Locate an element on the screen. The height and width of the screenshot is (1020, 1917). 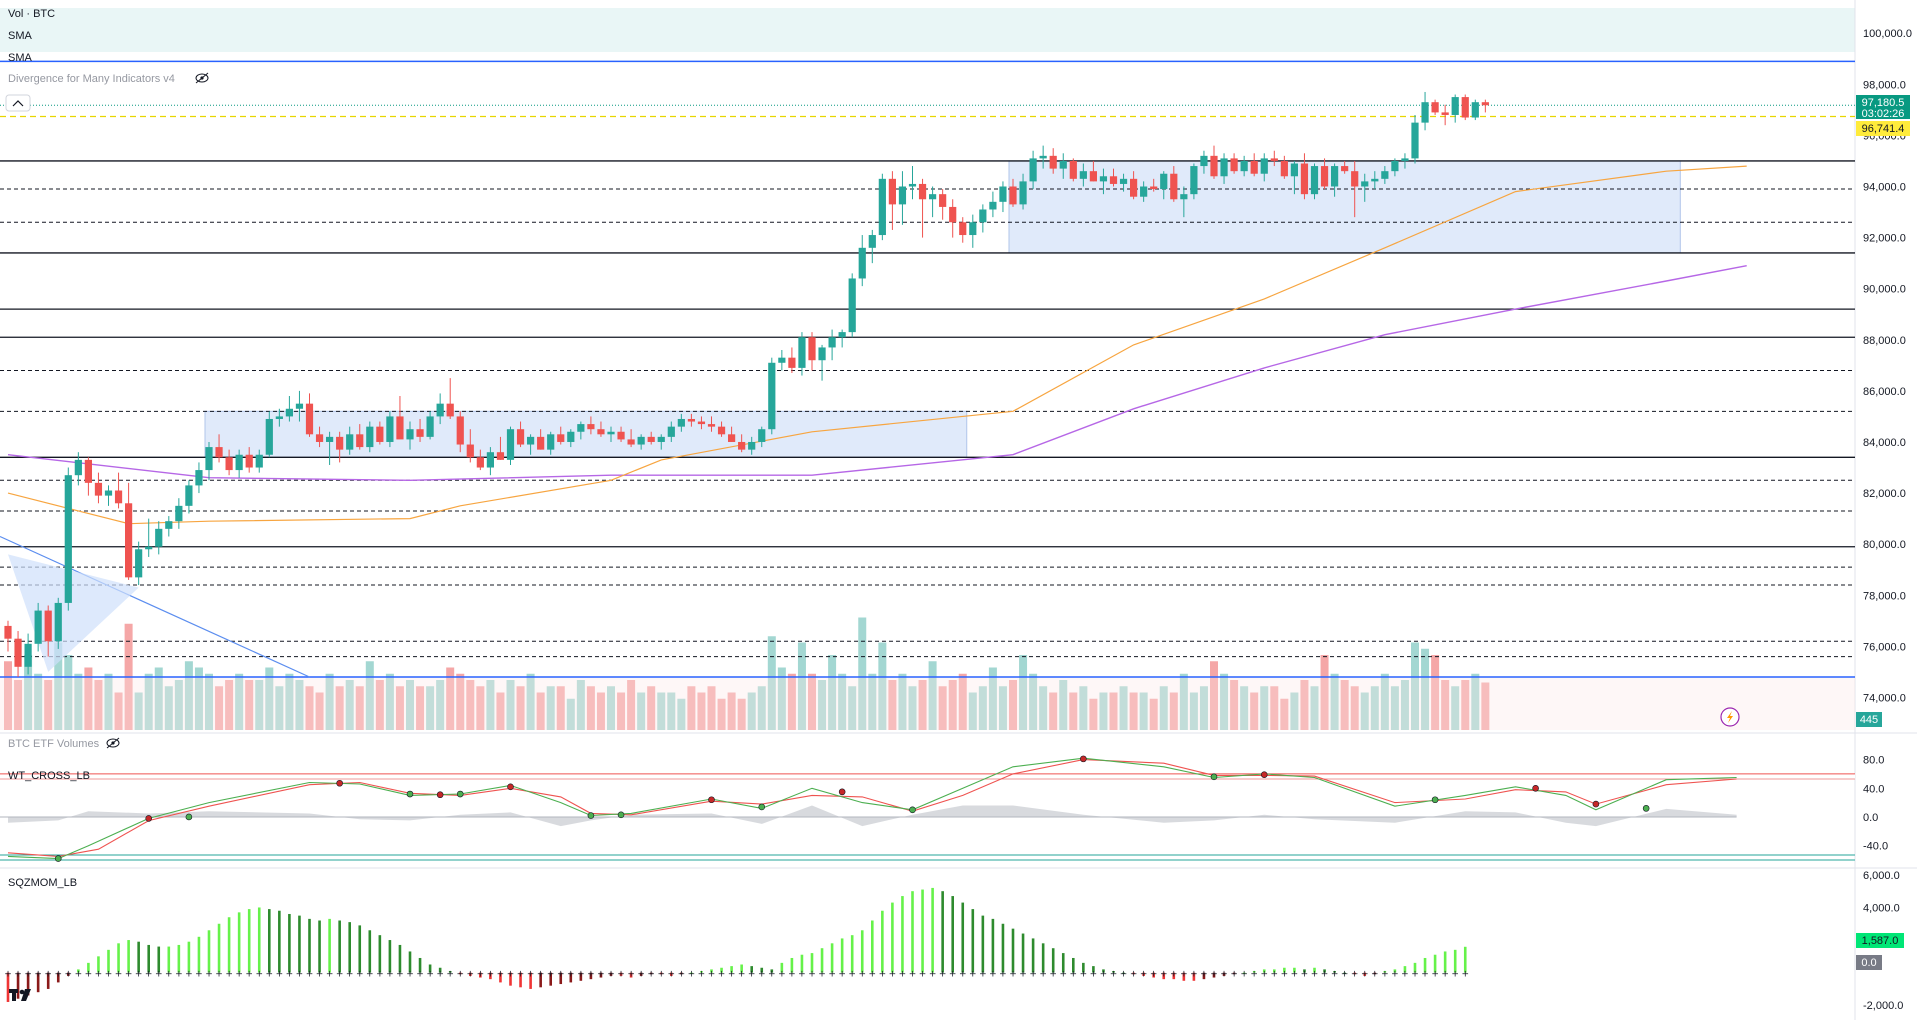
indicator-etf-label: BTC ETF Volumes is located at coordinates (54, 744).